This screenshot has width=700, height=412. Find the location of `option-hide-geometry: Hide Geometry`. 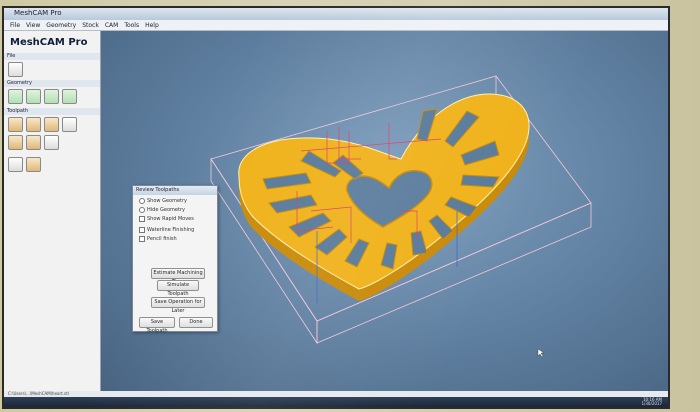

option-hide-geometry: Hide Geometry is located at coordinates (162, 210).